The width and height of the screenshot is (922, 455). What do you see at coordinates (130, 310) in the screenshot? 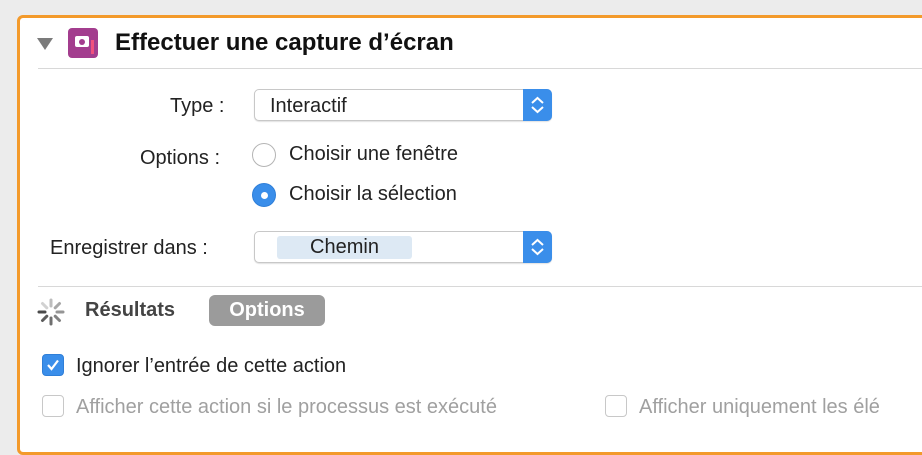
I see `tab-results: Résultats` at bounding box center [130, 310].